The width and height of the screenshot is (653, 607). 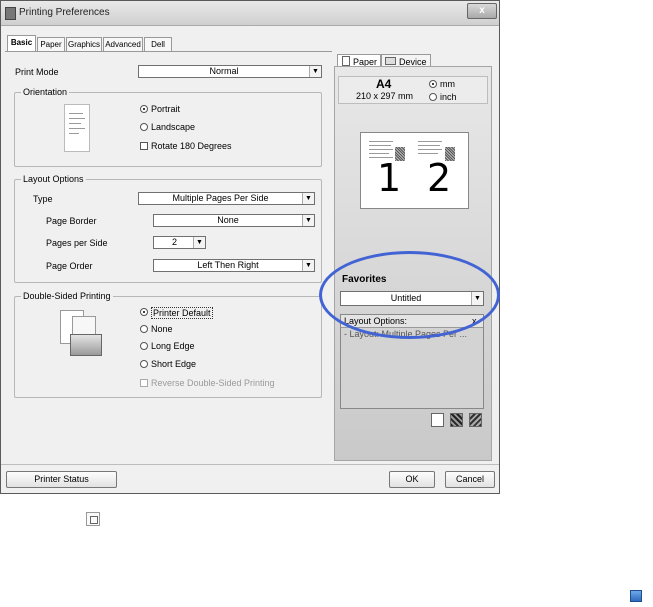 What do you see at coordinates (448, 97) in the screenshot?
I see `unit-inch-label: inch` at bounding box center [448, 97].